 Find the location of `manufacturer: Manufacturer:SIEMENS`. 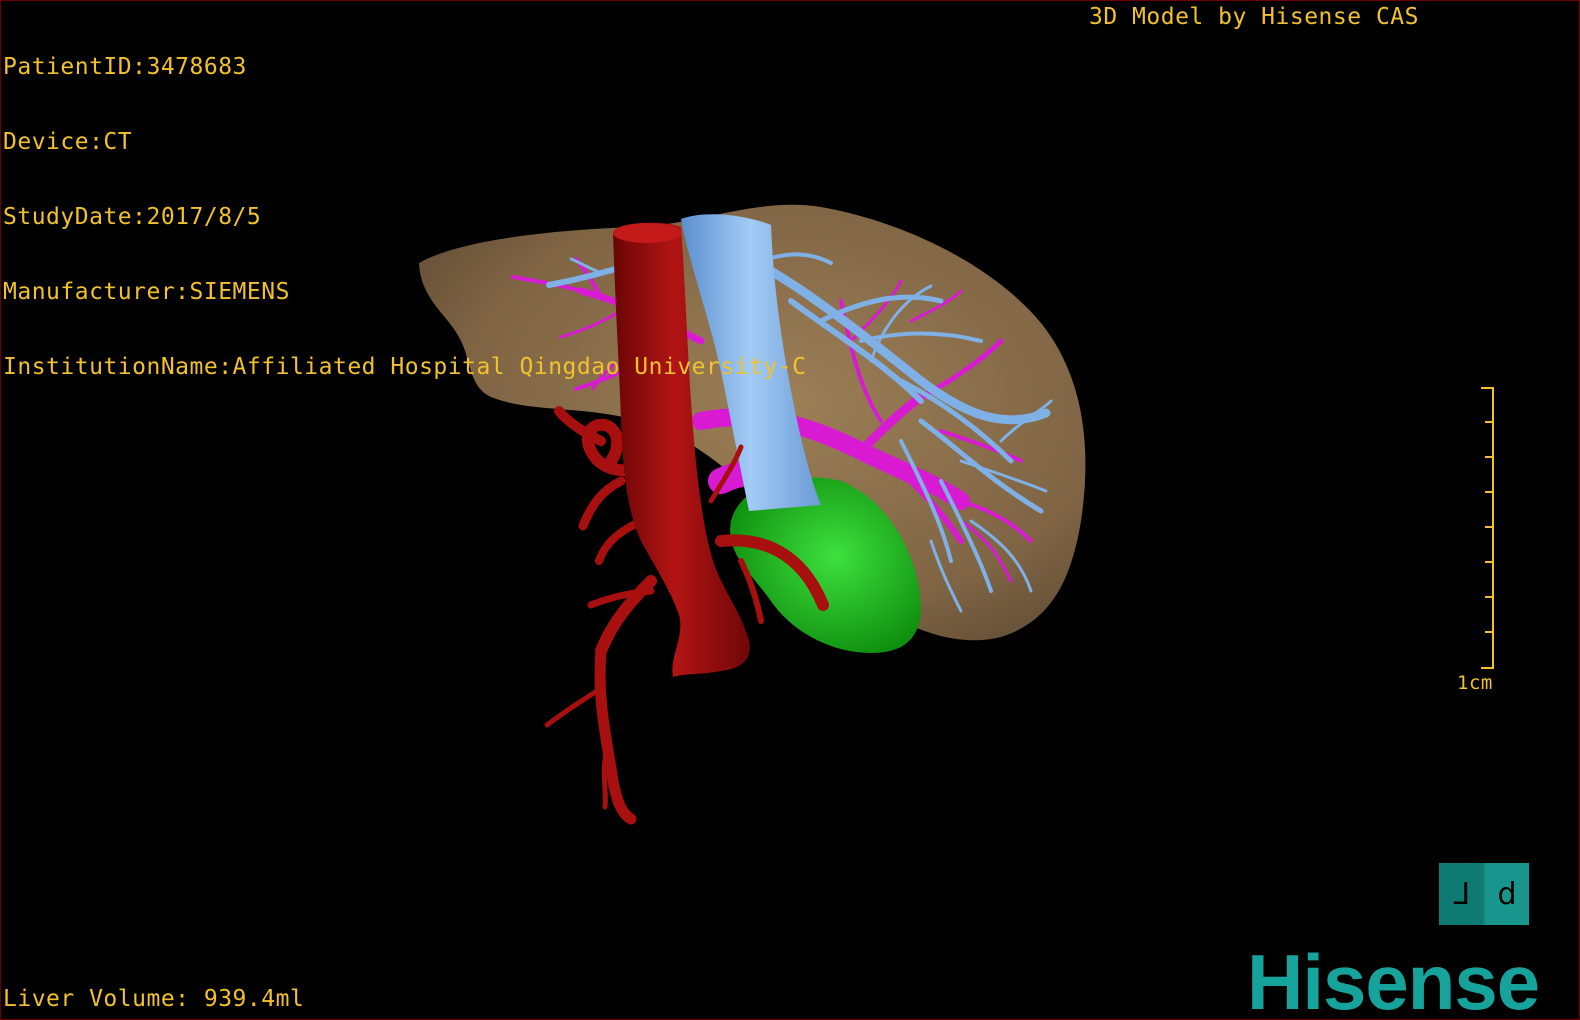

manufacturer: Manufacturer:SIEMENS is located at coordinates (146, 292).